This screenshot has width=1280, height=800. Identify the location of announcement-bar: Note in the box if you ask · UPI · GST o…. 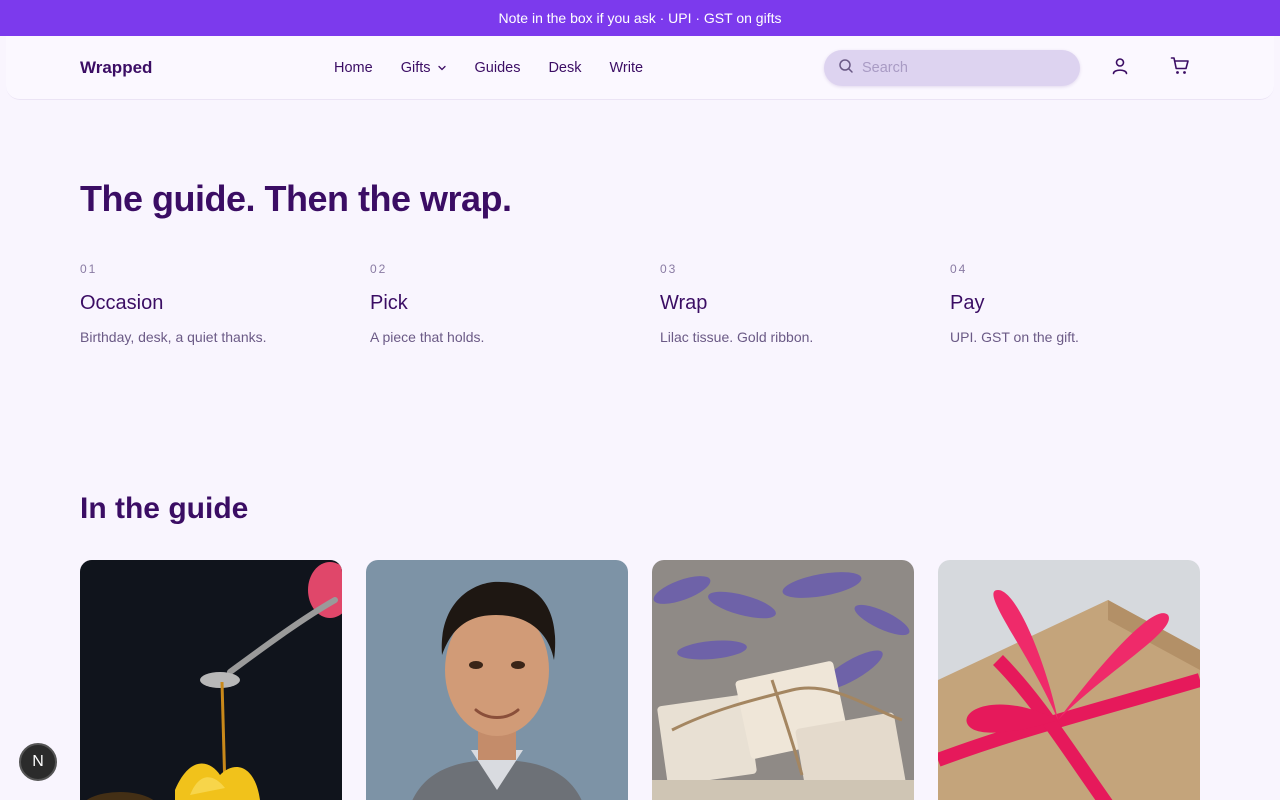
(640, 18).